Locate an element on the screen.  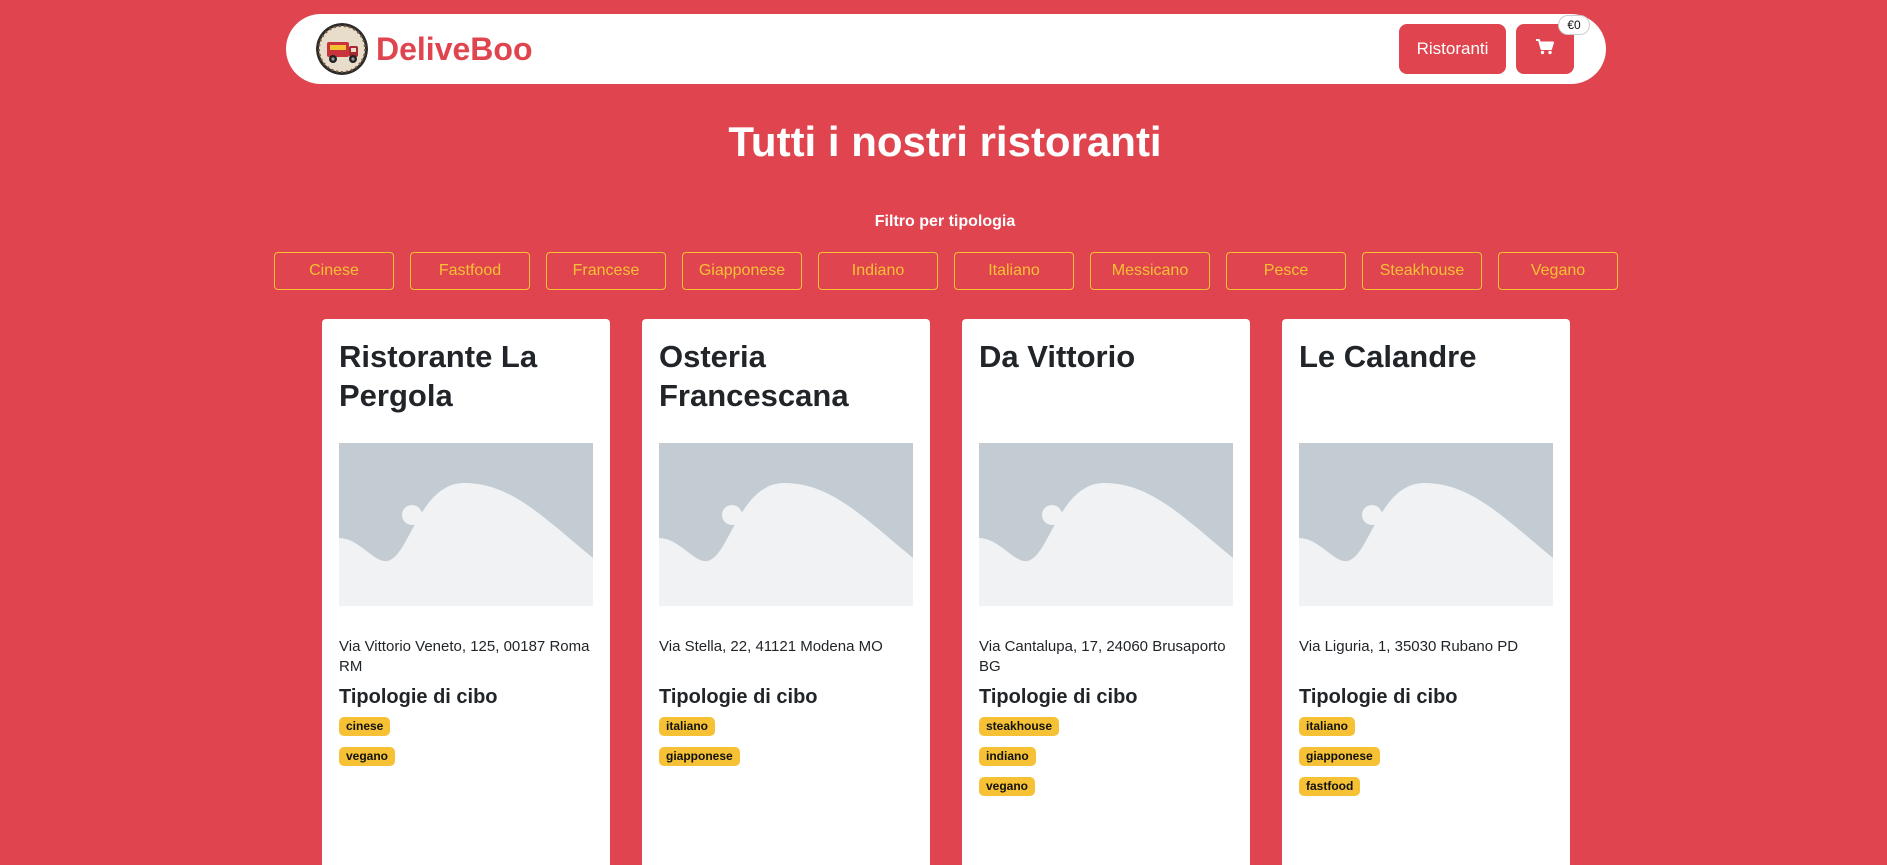
restaurant-address: Via Stella, 22, 41121 Modena MO is located at coordinates (771, 646).